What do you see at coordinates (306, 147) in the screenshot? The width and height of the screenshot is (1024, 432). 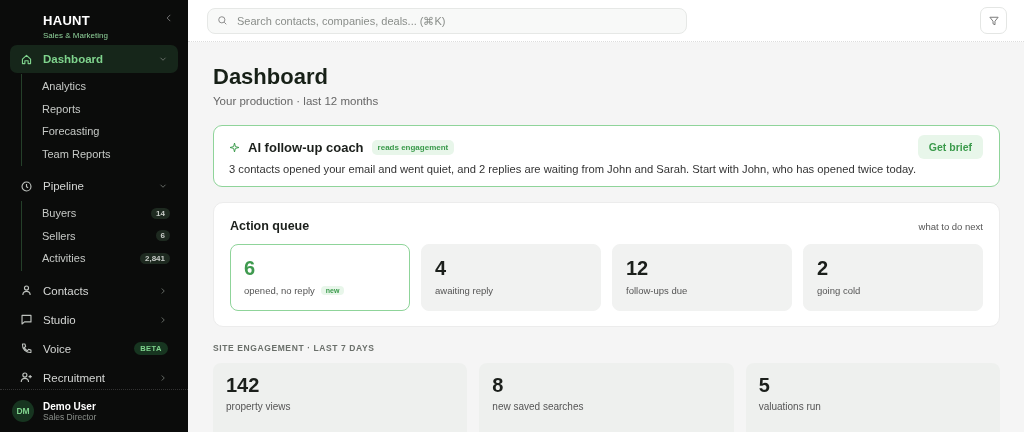 I see `coach-title: AI follow-up coach` at bounding box center [306, 147].